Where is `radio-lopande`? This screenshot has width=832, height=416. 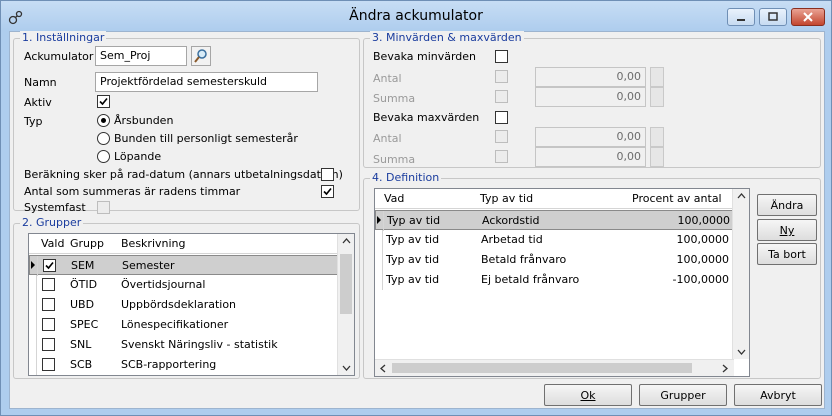
radio-lopande is located at coordinates (103, 156).